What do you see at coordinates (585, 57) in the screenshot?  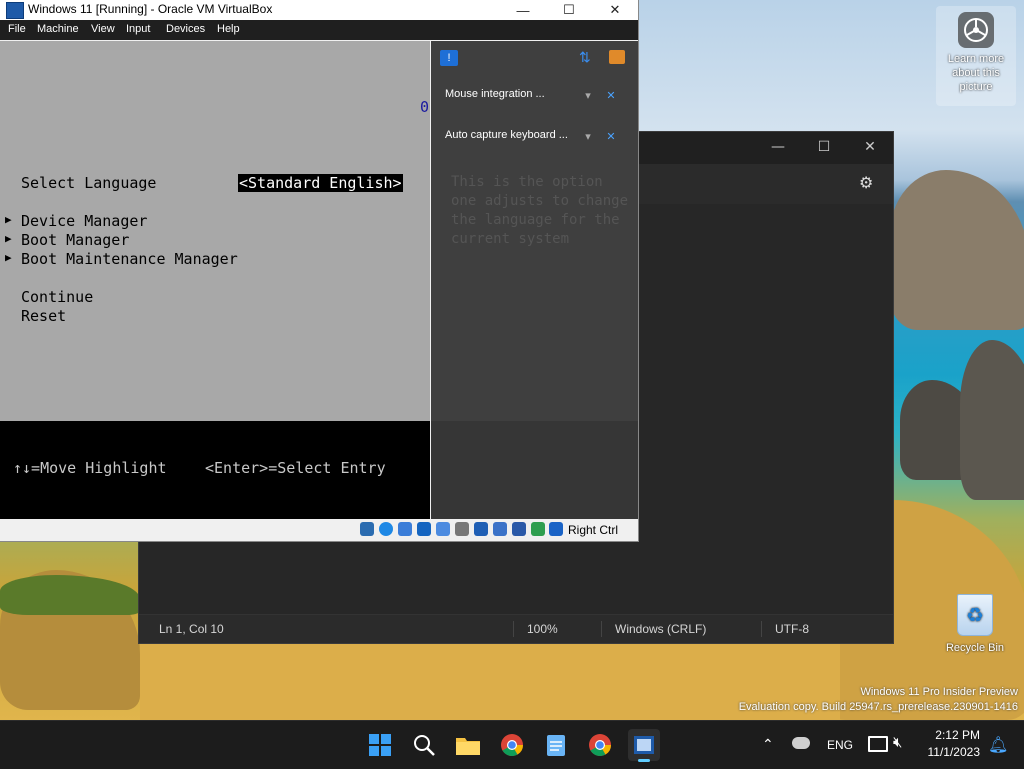 I see `sort-icon: ⇅` at bounding box center [585, 57].